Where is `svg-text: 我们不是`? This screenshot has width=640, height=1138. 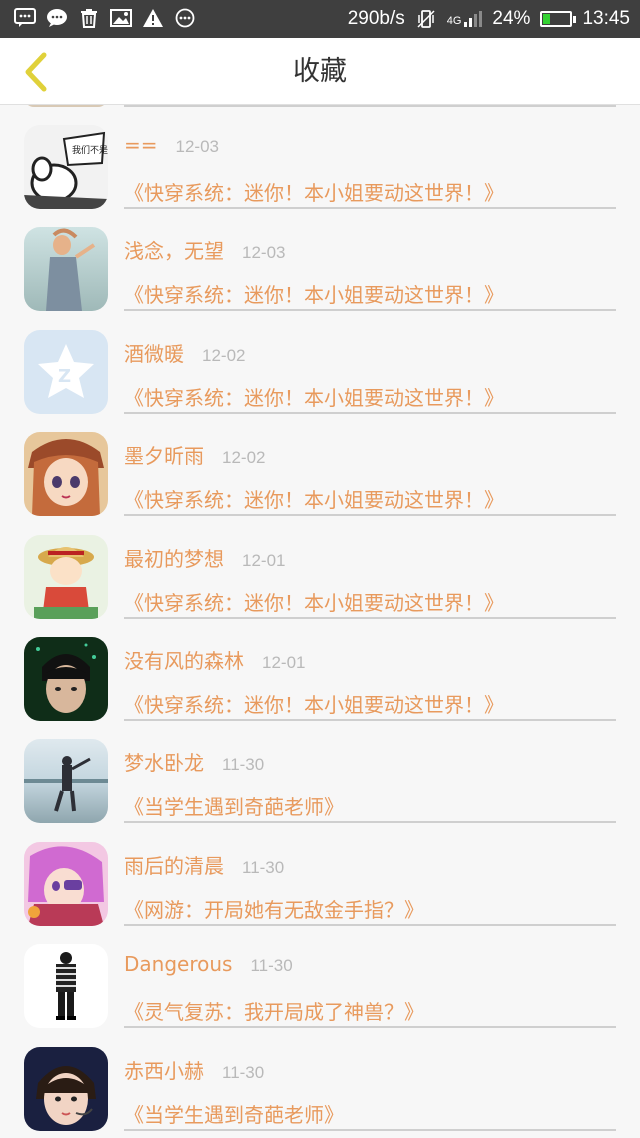
svg-text: 我们不是 is located at coordinates (90, 150).